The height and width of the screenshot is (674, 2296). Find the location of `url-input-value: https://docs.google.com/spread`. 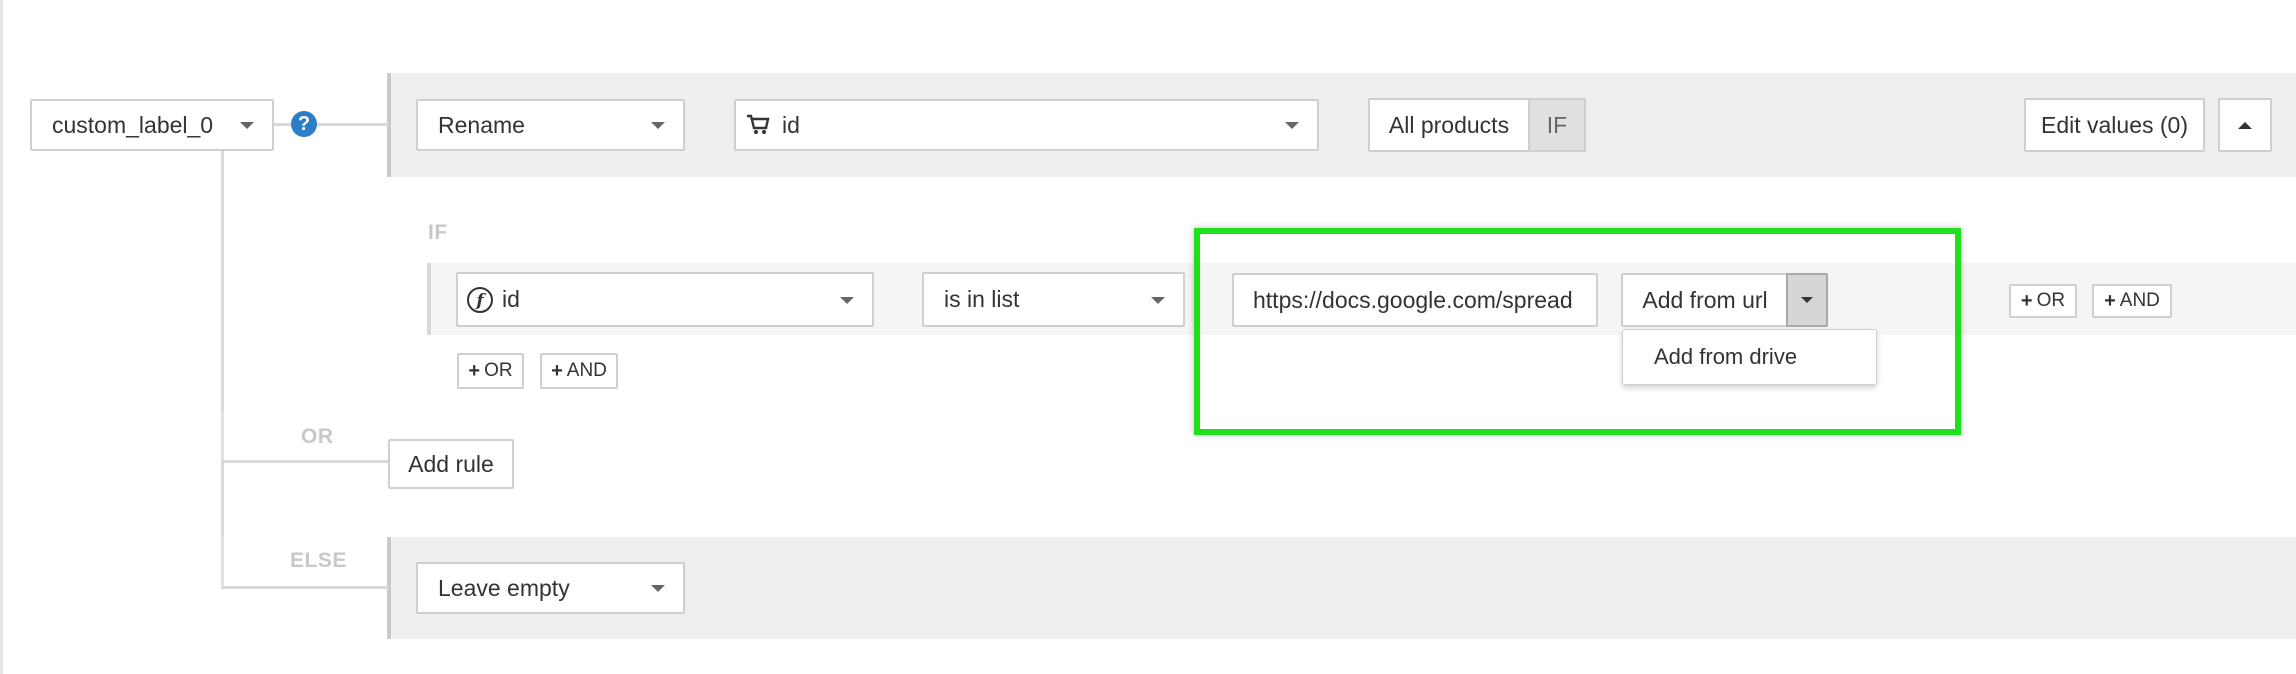

url-input-value: https://docs.google.com/spread is located at coordinates (1413, 299).